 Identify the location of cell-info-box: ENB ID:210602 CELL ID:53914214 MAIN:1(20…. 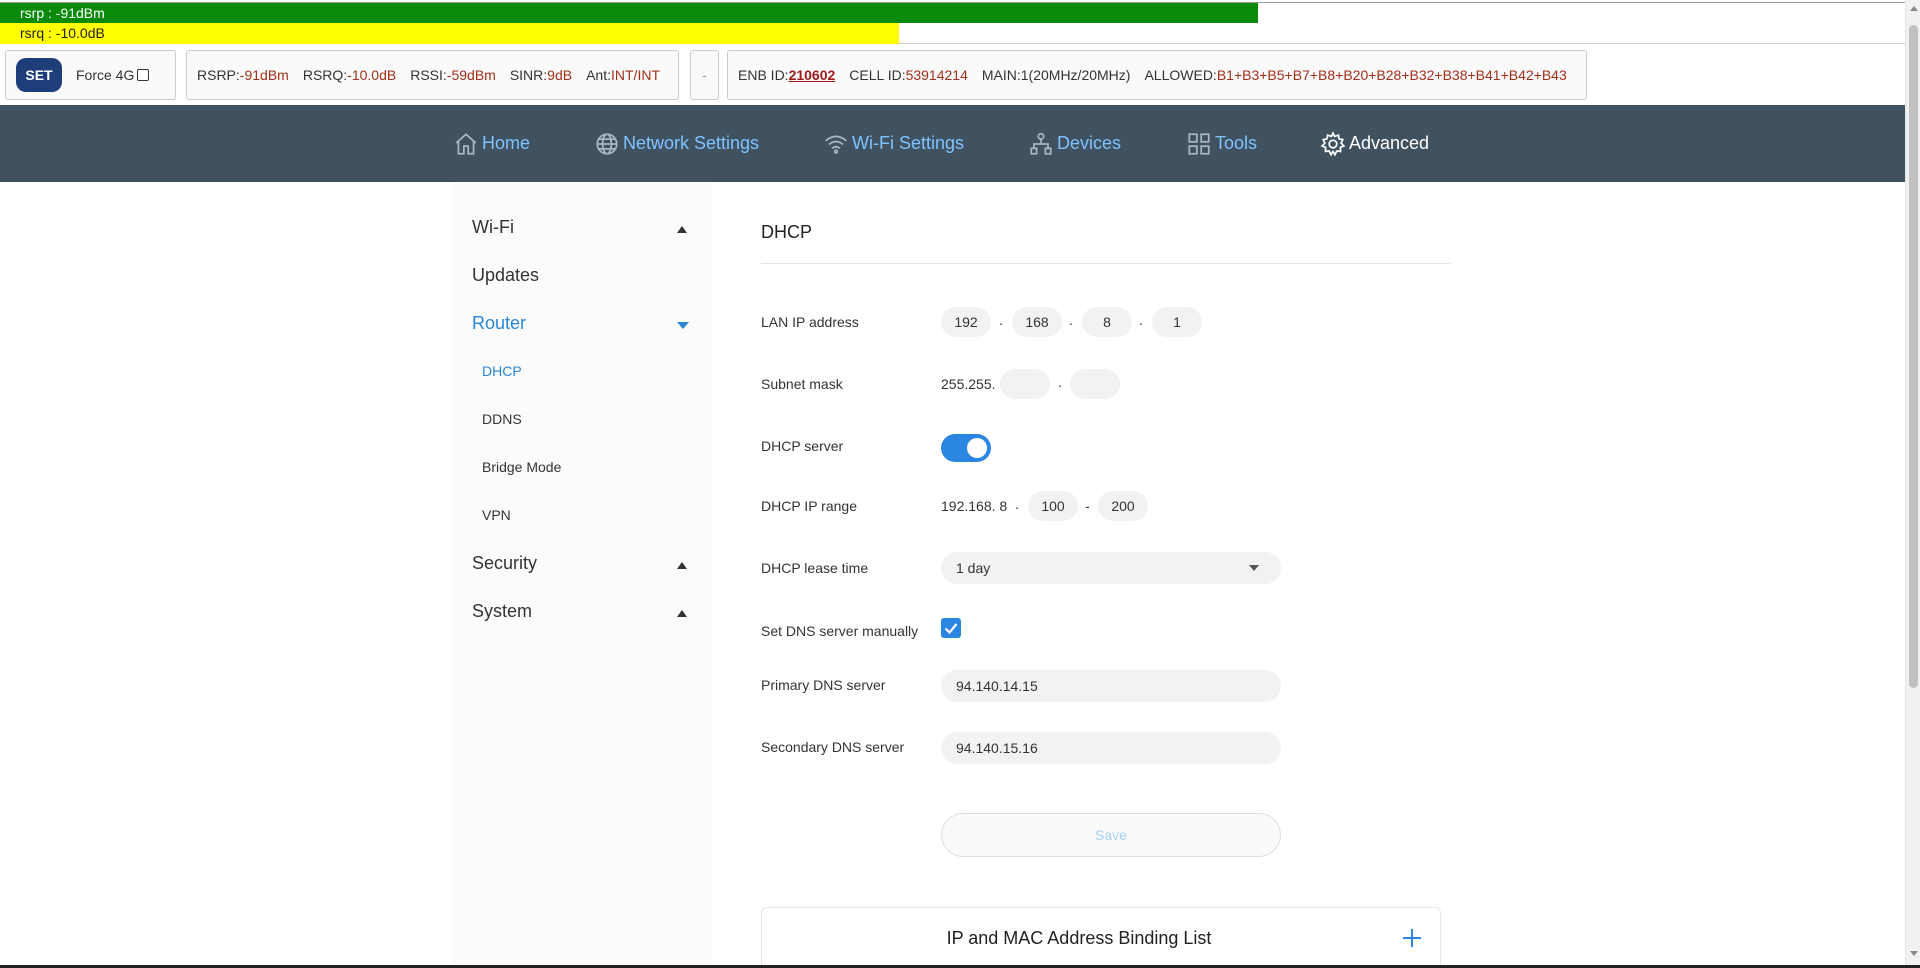
(1157, 75).